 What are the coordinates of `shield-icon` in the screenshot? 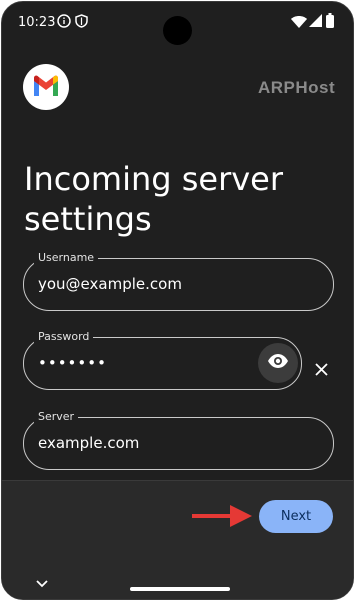 It's located at (81, 23).